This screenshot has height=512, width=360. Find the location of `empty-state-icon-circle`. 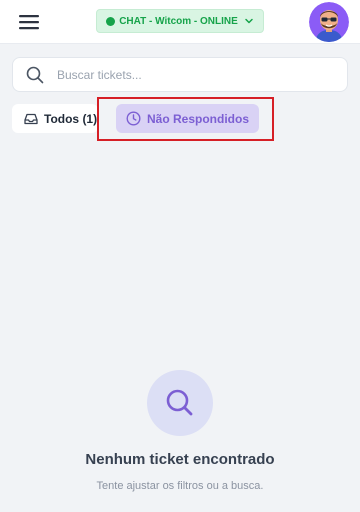

empty-state-icon-circle is located at coordinates (180, 403).